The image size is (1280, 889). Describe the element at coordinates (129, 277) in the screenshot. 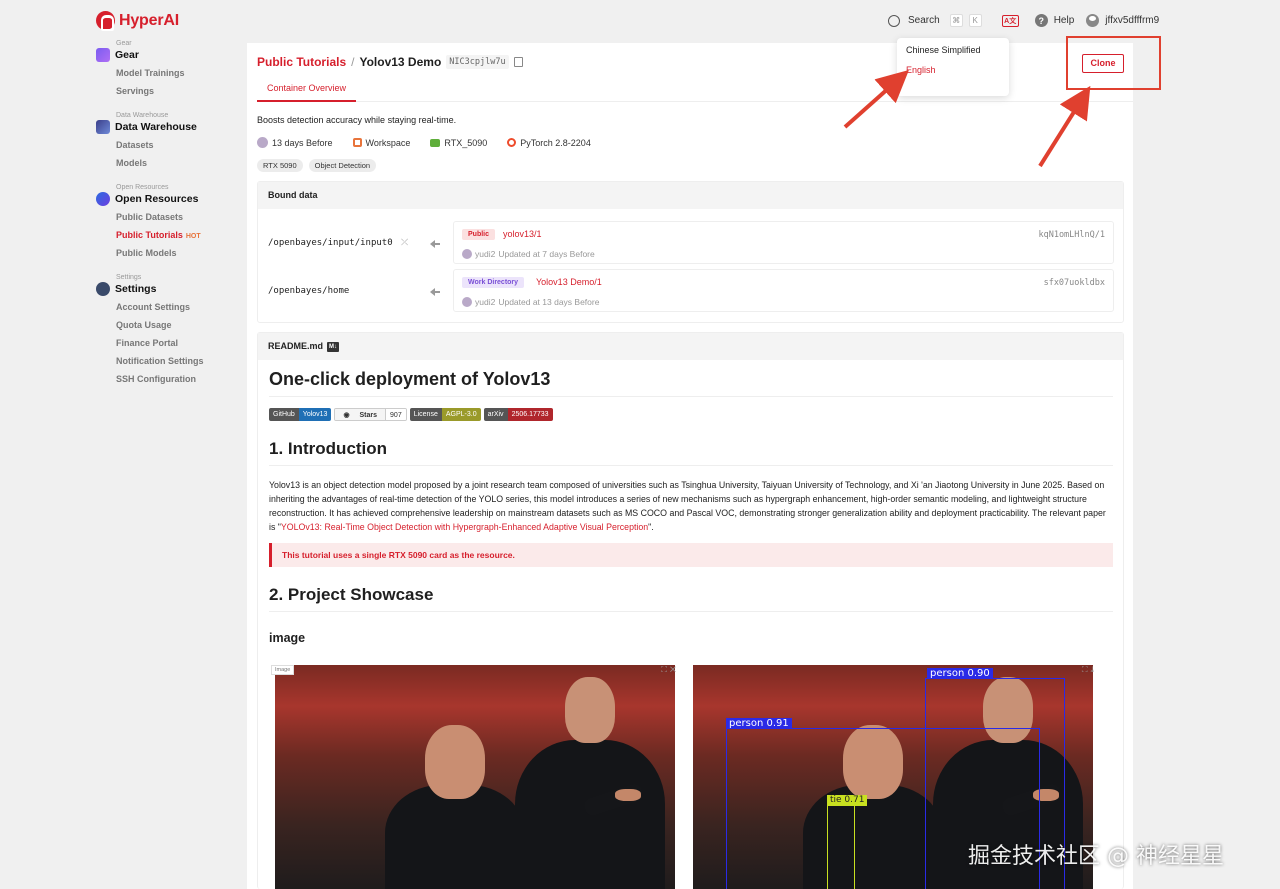

I see `sidebar-caption: Settings` at that location.